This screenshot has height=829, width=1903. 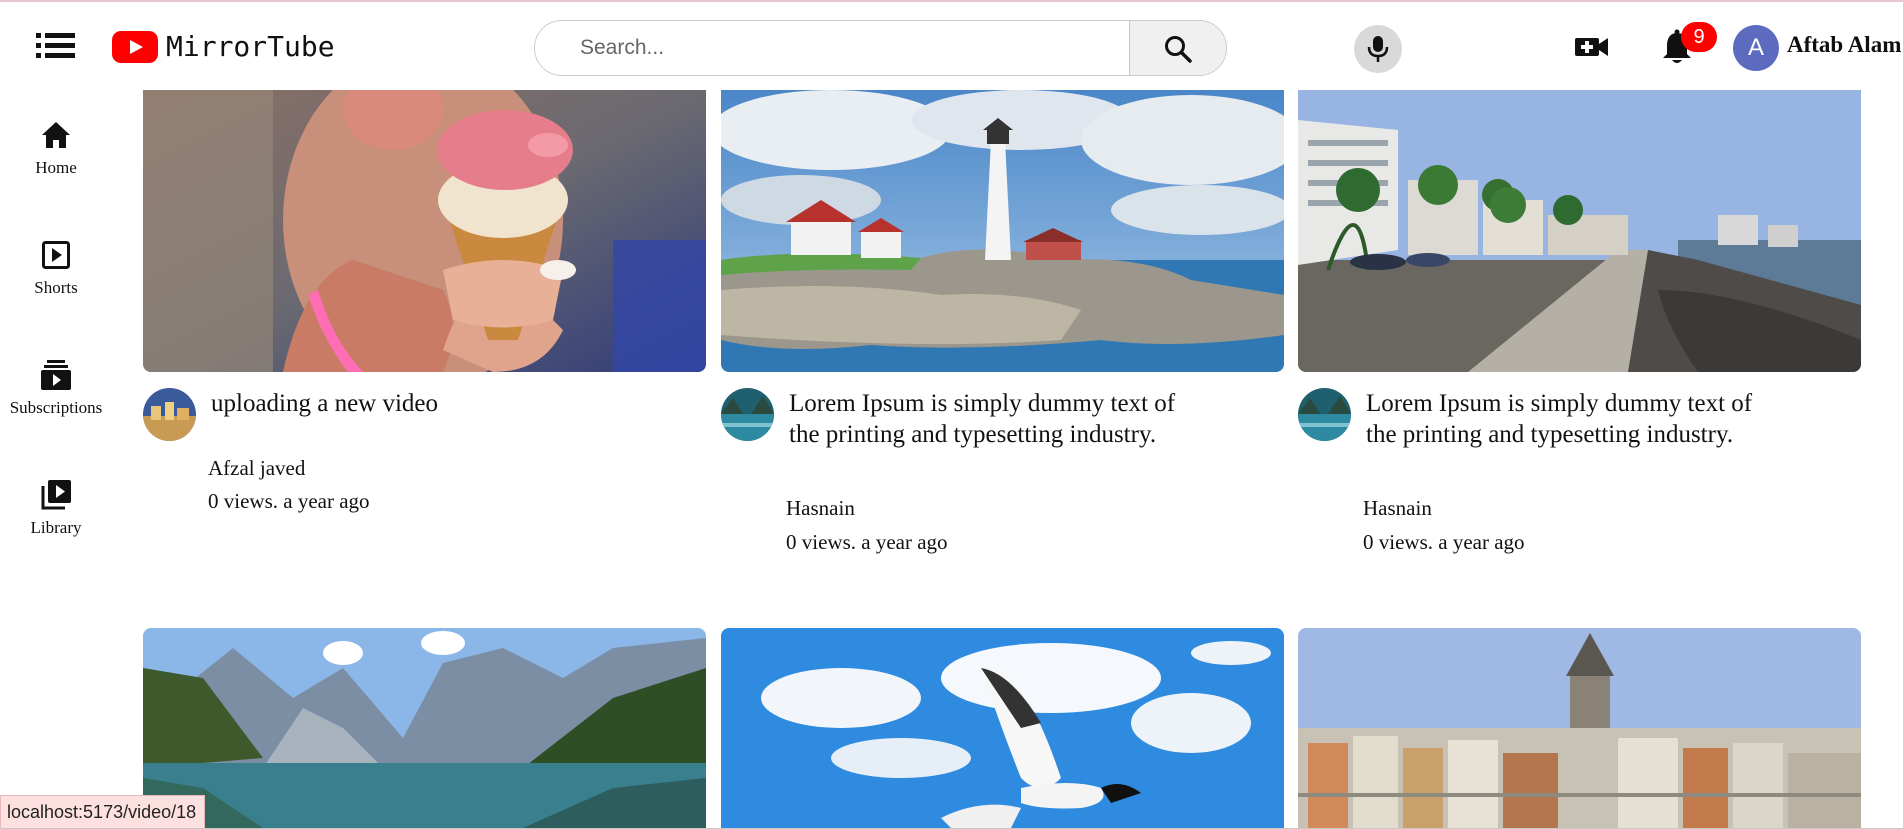 I want to click on hamburger-menu-icon, so click(x=56, y=46).